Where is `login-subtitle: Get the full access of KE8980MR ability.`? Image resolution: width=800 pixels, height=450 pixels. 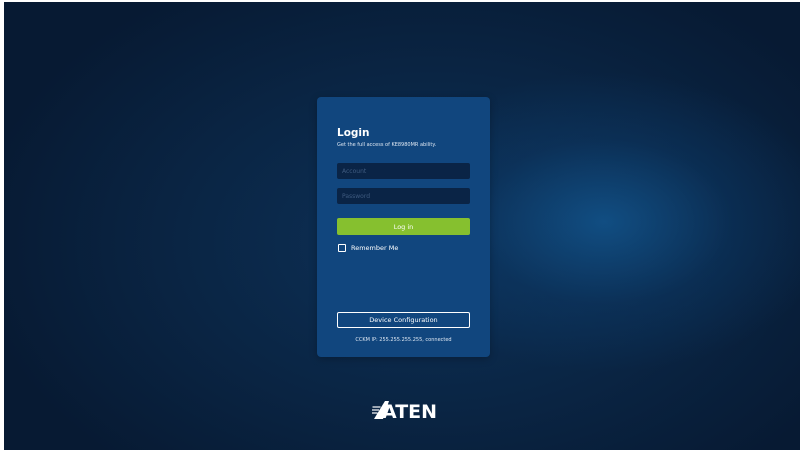
login-subtitle: Get the full access of KE8980MR ability. is located at coordinates (387, 145).